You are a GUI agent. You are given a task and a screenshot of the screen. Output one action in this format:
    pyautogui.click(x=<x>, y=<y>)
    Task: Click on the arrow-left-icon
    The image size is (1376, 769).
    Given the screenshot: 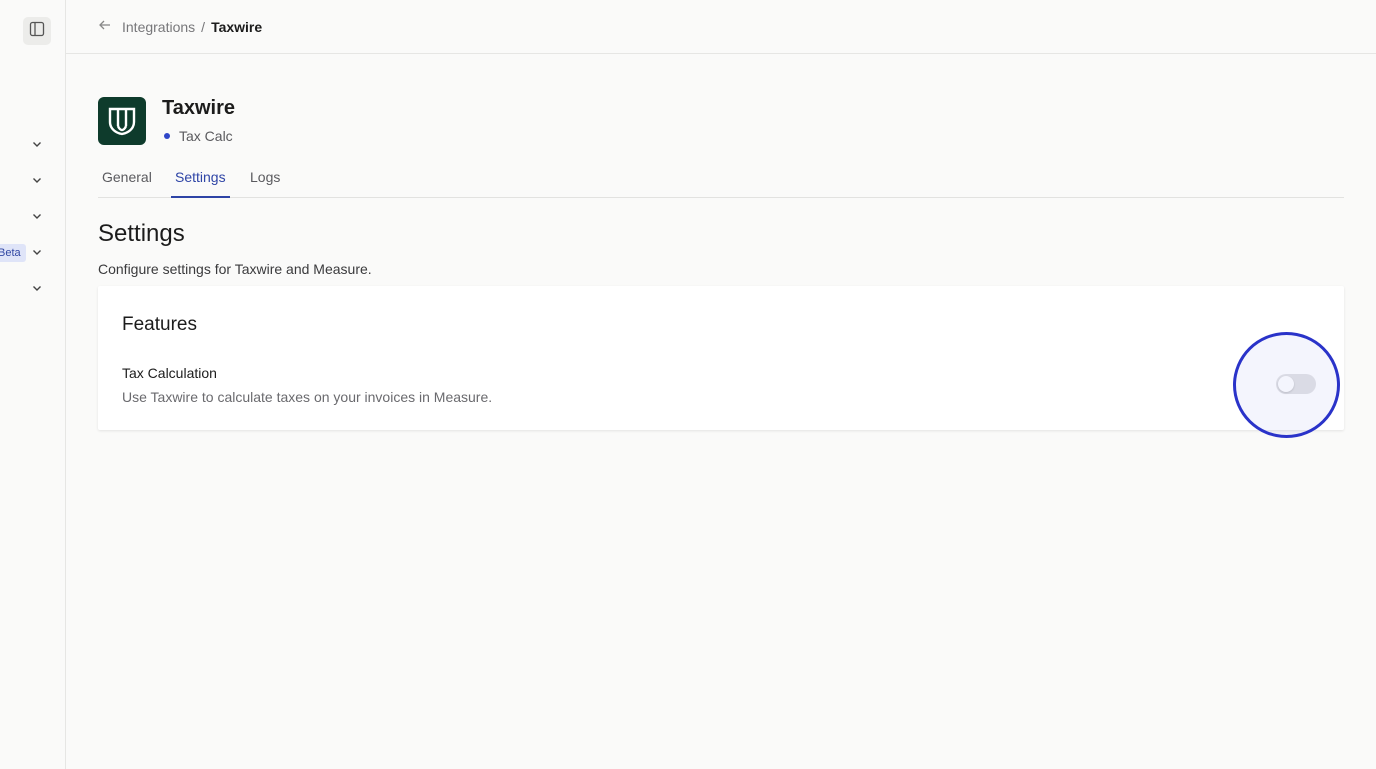 What is the action you would take?
    pyautogui.click(x=105, y=25)
    